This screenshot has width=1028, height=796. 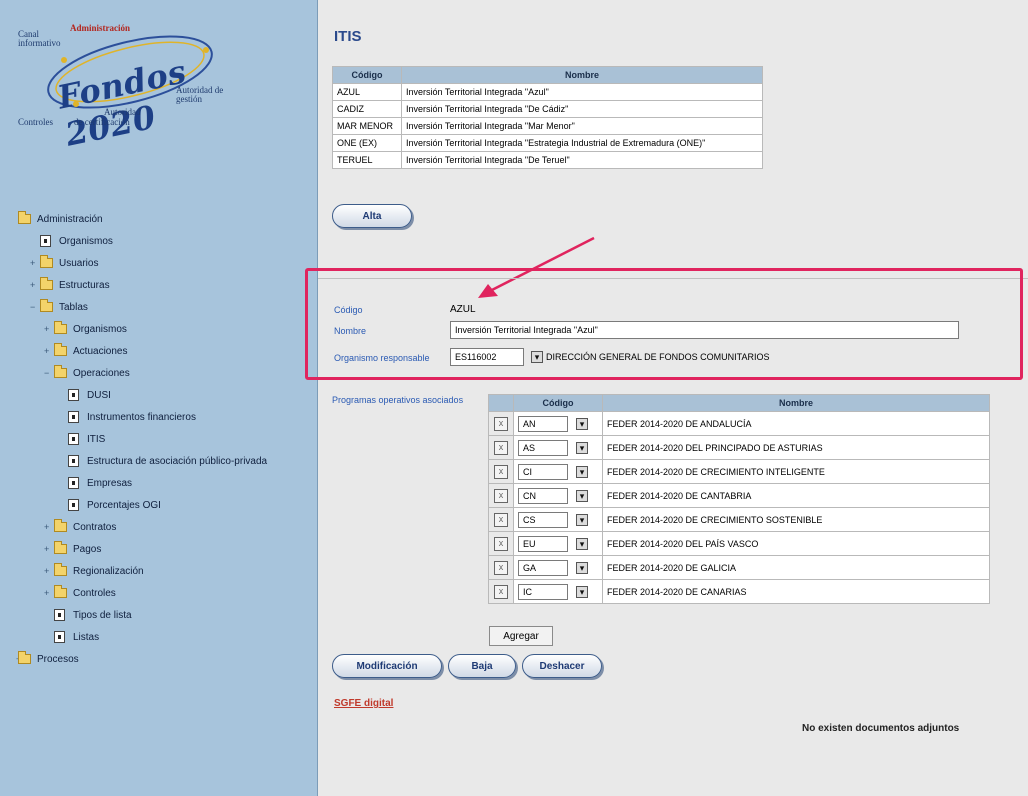 I want to click on code-cell: CS ▾, so click(x=558, y=519).